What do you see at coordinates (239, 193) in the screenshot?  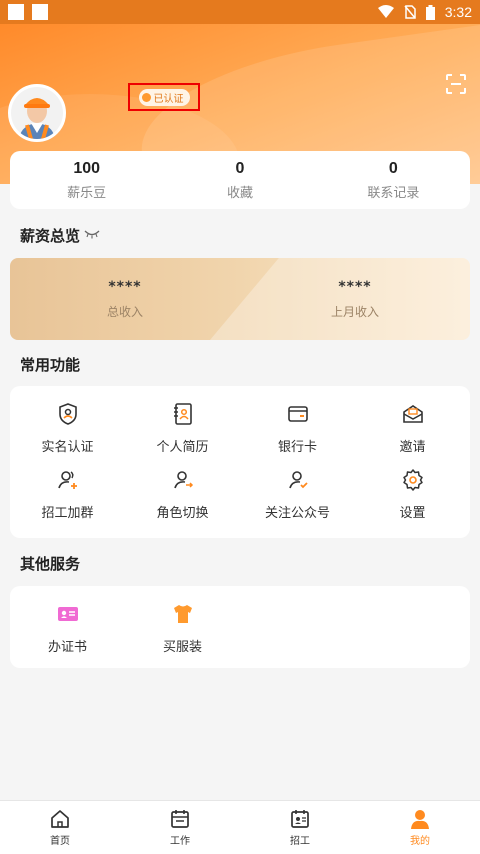 I see `stat-label: 收藏` at bounding box center [239, 193].